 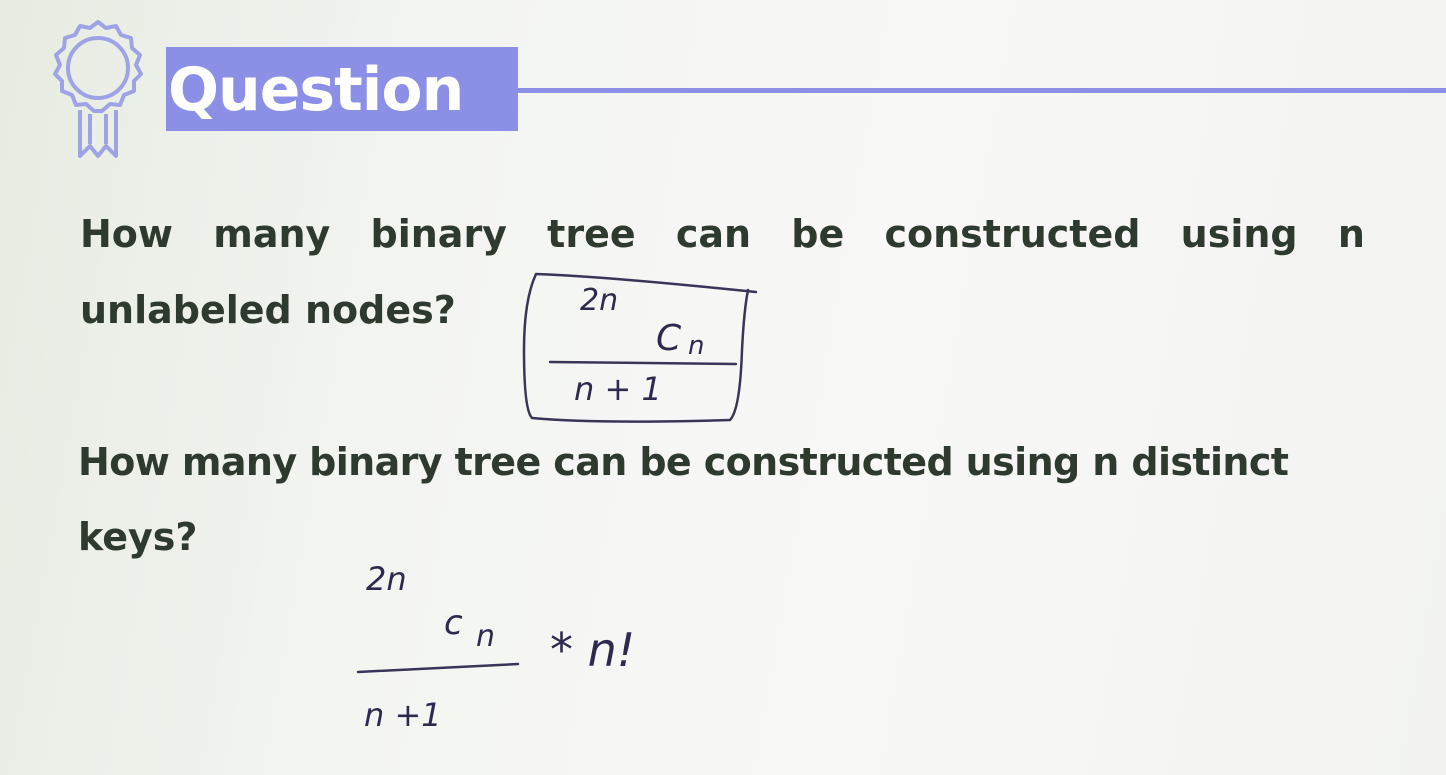 What do you see at coordinates (599, 300) in the screenshot?
I see `answer-1-superscript: 2n` at bounding box center [599, 300].